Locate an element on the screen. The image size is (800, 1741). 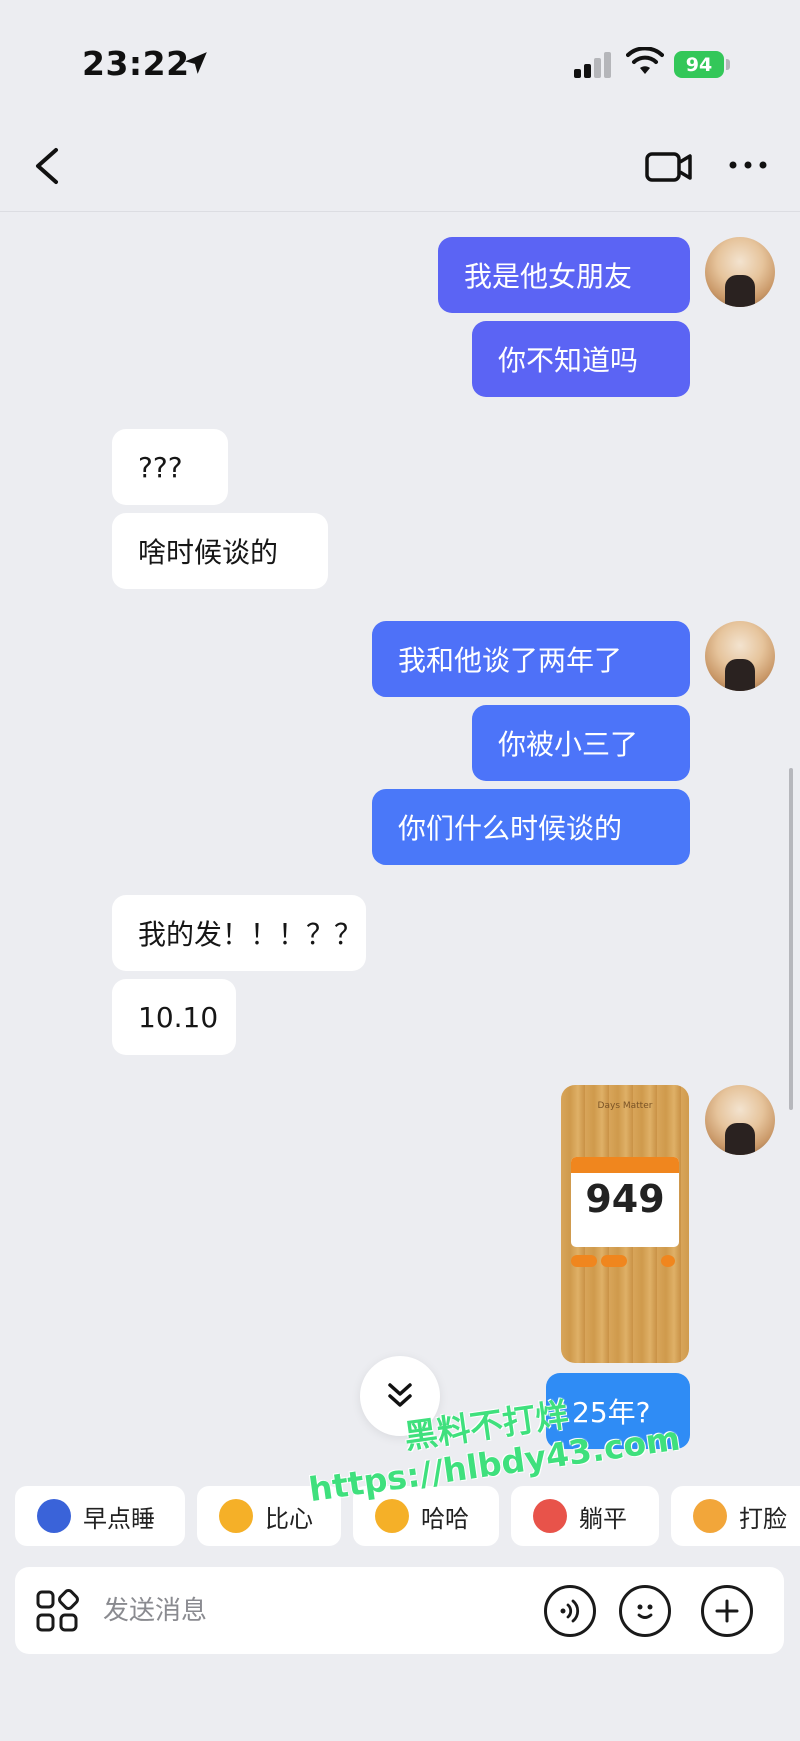
double-chevron-down-icon is located at coordinates (400, 1395).